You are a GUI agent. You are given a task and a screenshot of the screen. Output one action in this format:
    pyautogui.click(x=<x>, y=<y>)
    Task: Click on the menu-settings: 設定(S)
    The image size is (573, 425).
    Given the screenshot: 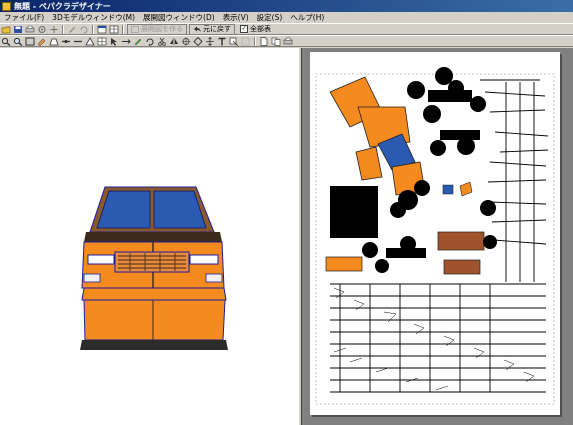 What is the action you would take?
    pyautogui.click(x=270, y=17)
    